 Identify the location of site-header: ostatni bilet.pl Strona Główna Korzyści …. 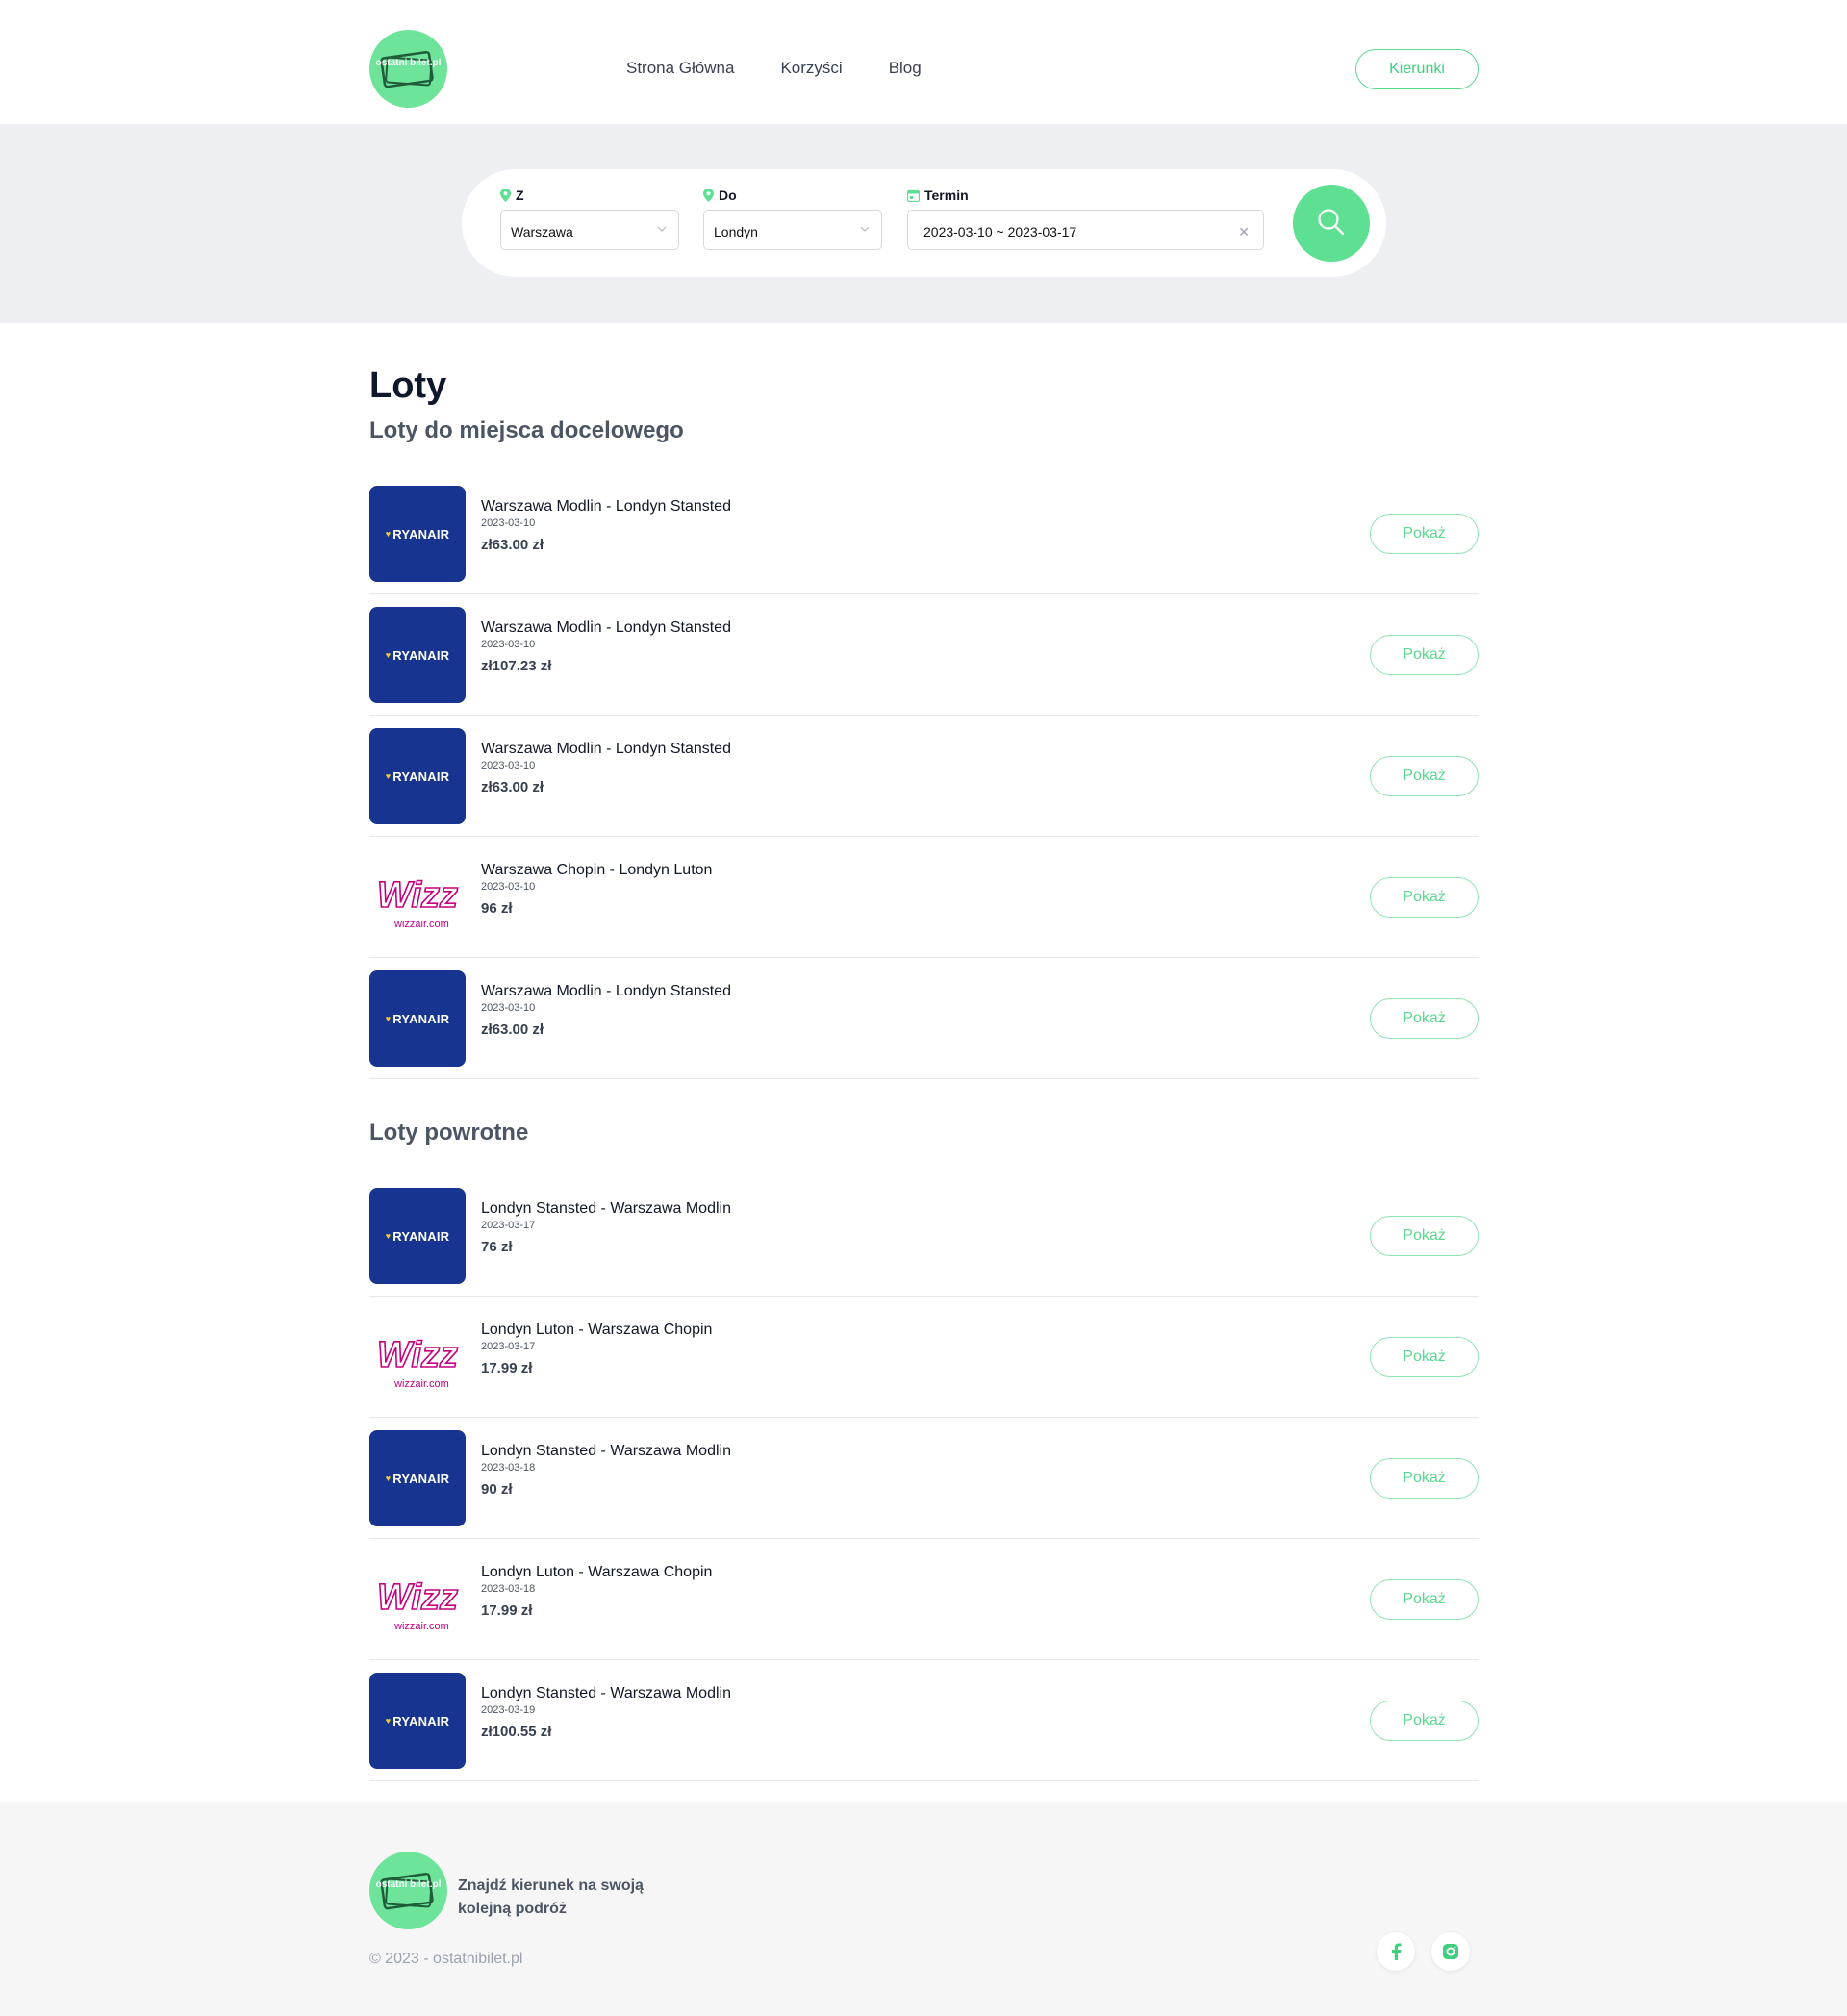
(924, 62).